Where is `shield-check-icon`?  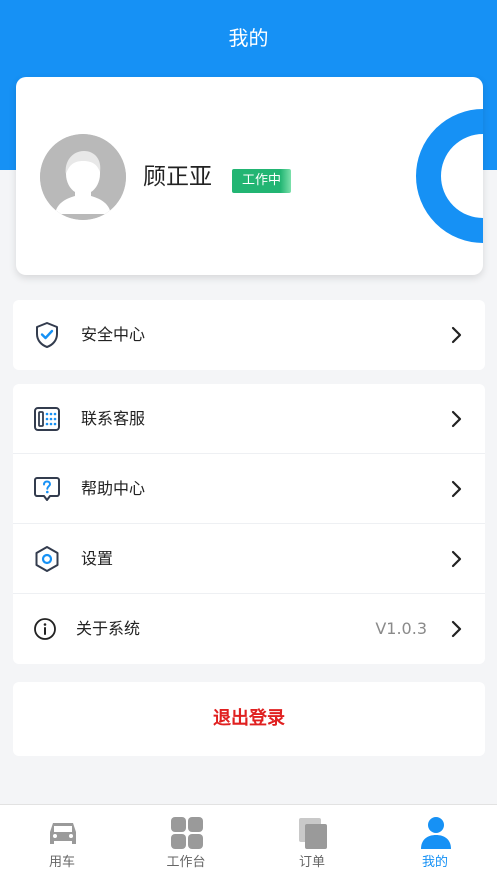
shield-check-icon is located at coordinates (47, 335).